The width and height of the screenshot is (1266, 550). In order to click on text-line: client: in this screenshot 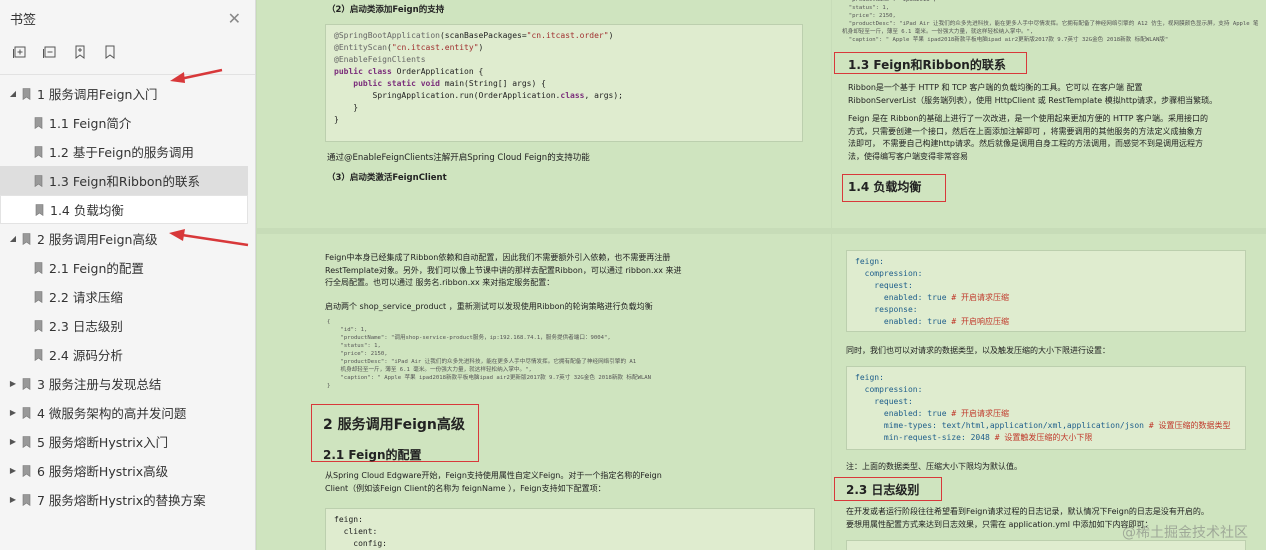, I will do `click(356, 531)`.